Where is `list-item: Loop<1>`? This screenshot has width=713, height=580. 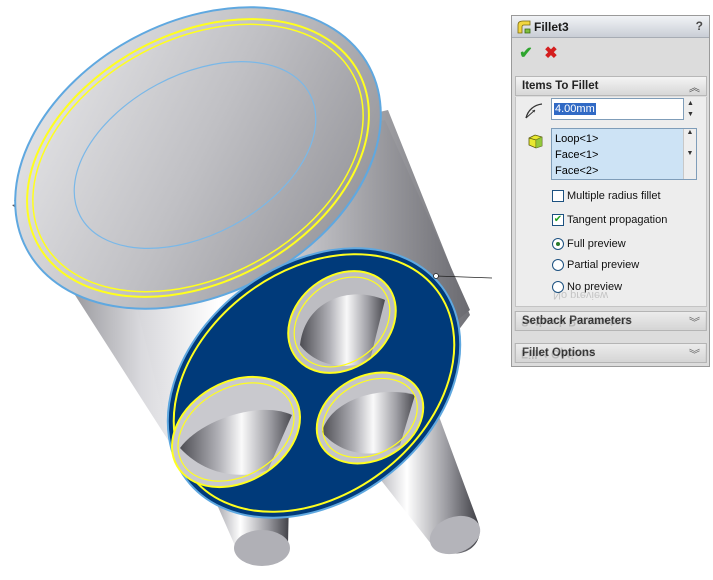 list-item: Loop<1> is located at coordinates (576, 139).